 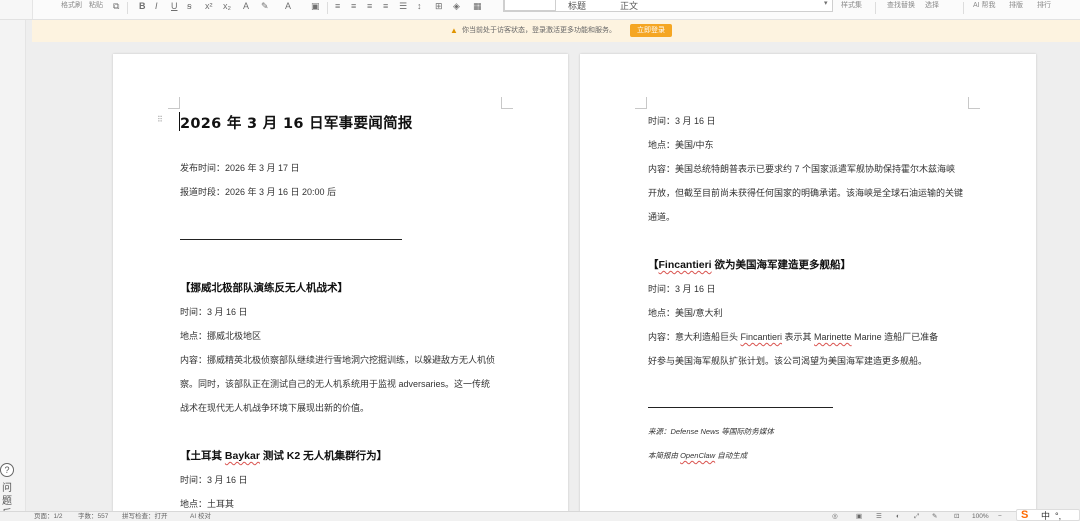 I want to click on brand-name: OpenClaw, so click(x=698, y=455).